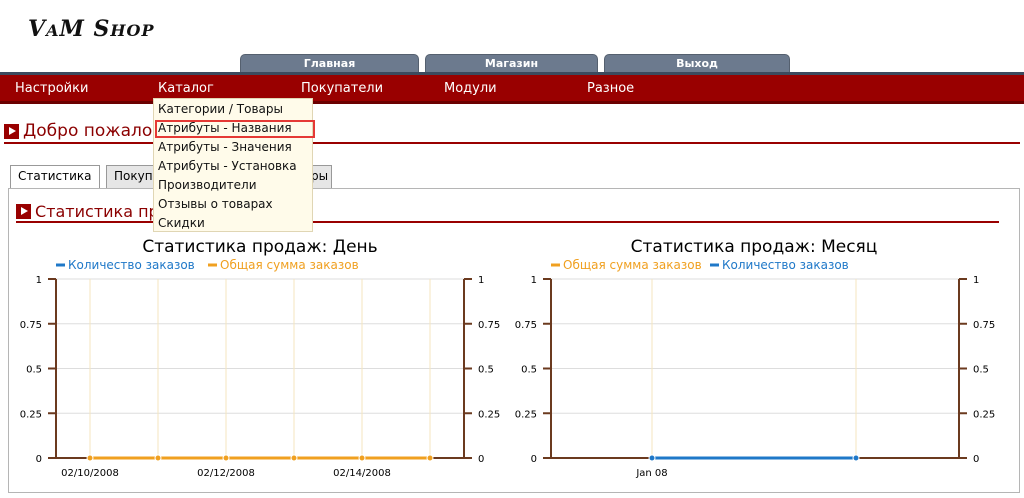 The height and width of the screenshot is (498, 1024). What do you see at coordinates (651, 473) in the screenshot?
I see `x-tick-label: Jan 08` at bounding box center [651, 473].